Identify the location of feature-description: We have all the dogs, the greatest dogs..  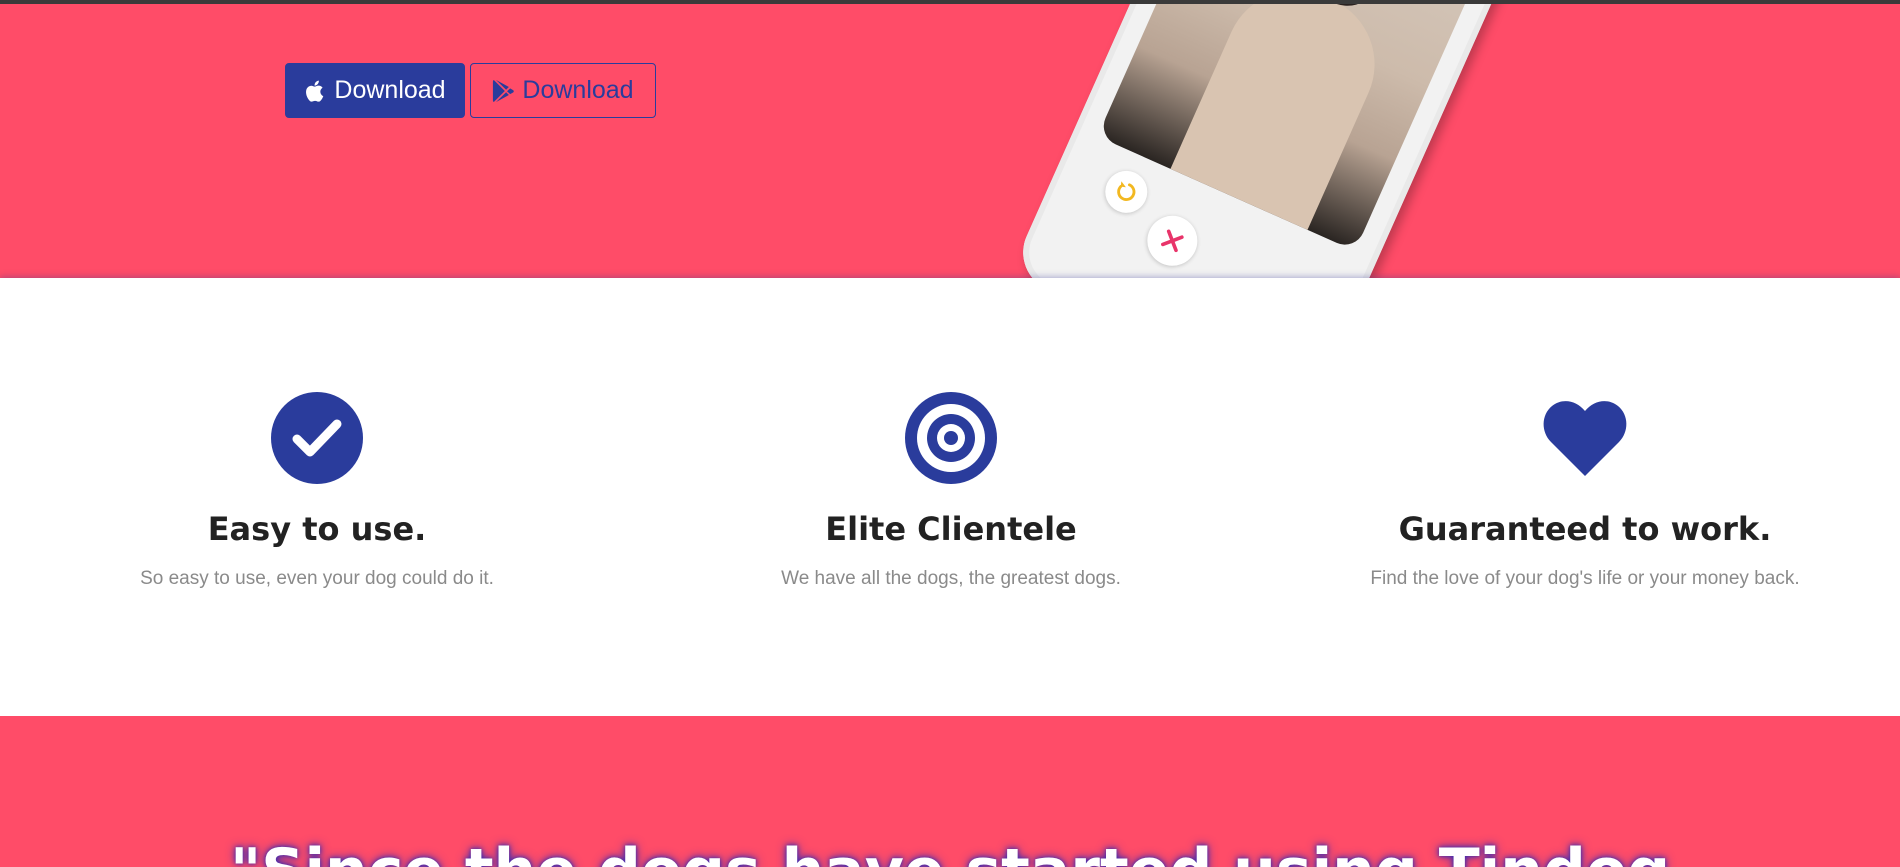
(951, 578).